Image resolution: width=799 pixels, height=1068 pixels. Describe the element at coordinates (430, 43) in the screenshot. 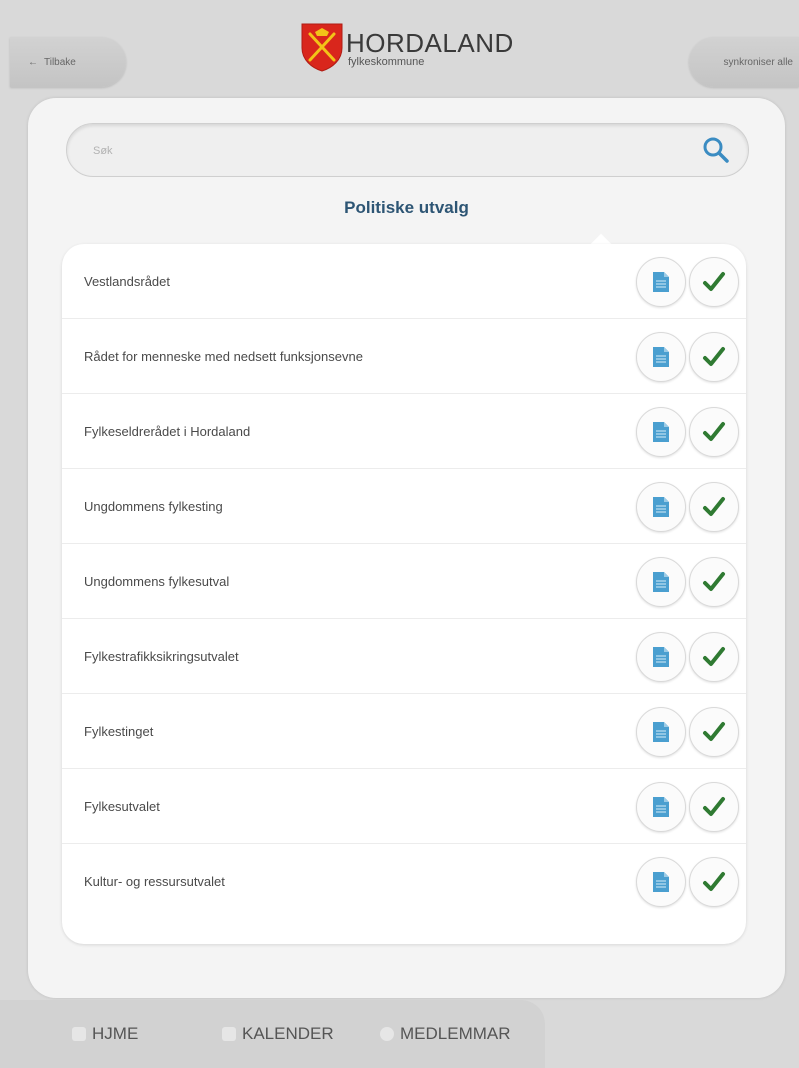

I see `logo-title: HORDALAND` at that location.